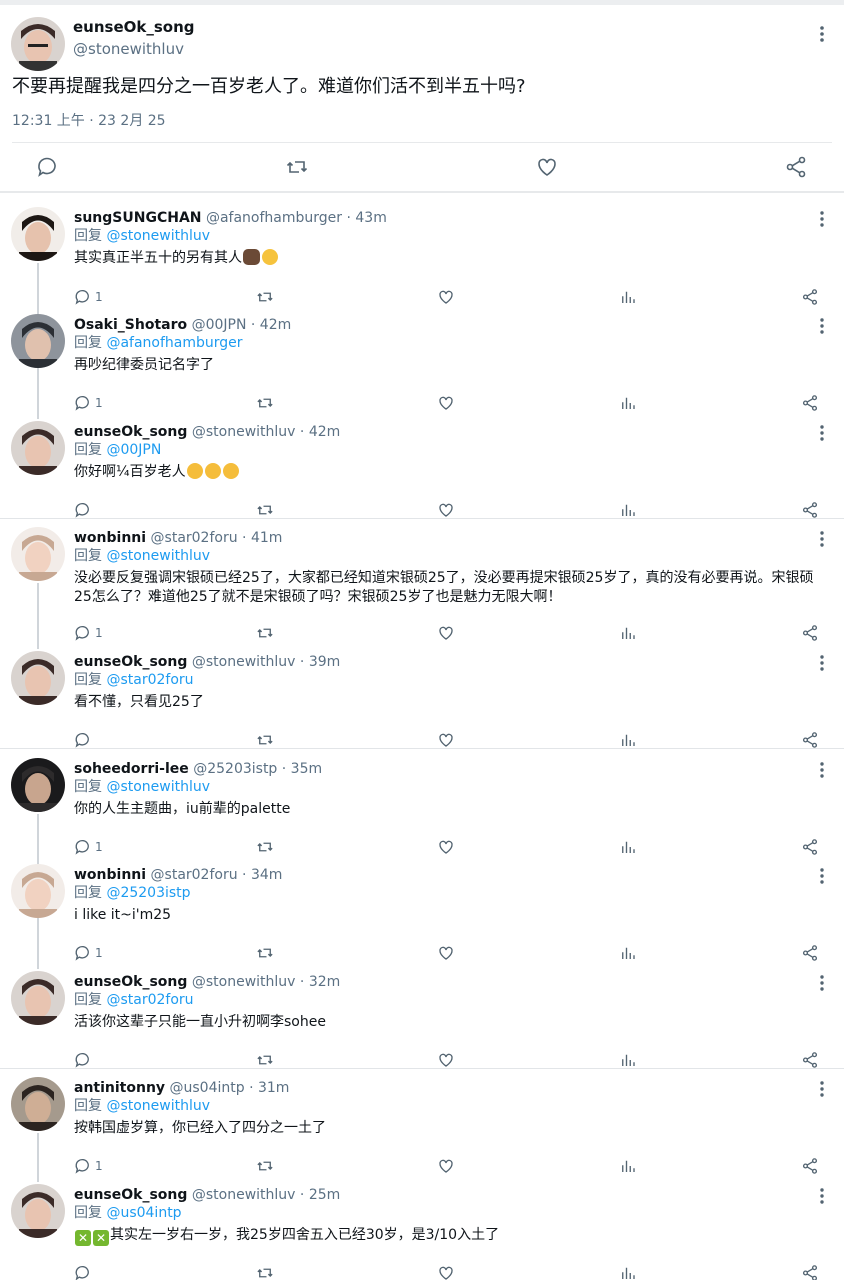 Image resolution: width=844 pixels, height=1280 pixels. What do you see at coordinates (320, 1195) in the screenshot?
I see `reply-timestamp: · 25m` at bounding box center [320, 1195].